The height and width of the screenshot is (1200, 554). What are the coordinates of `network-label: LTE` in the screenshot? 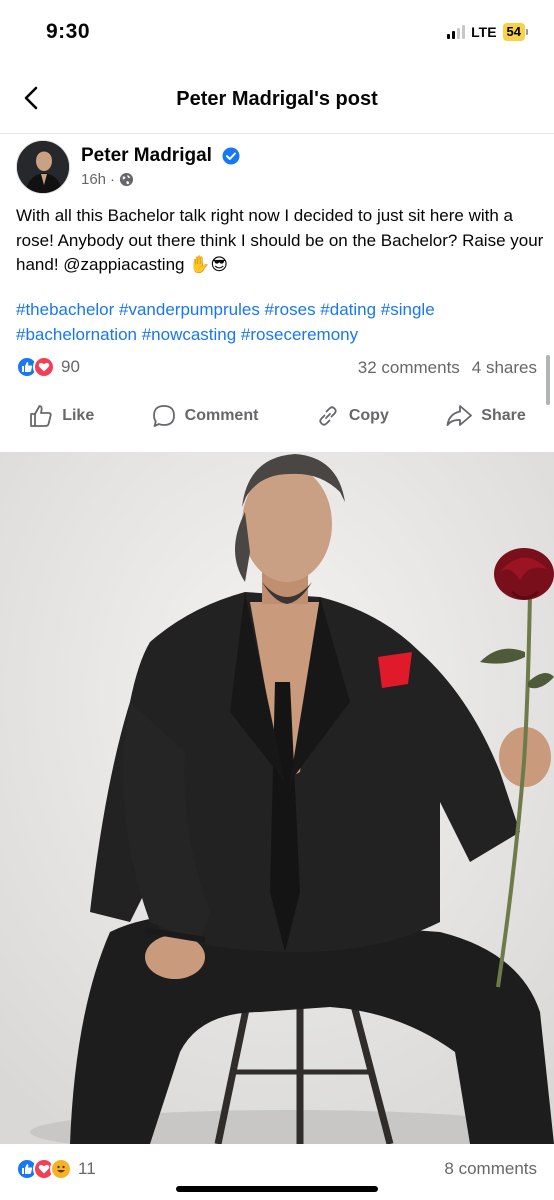 It's located at (484, 32).